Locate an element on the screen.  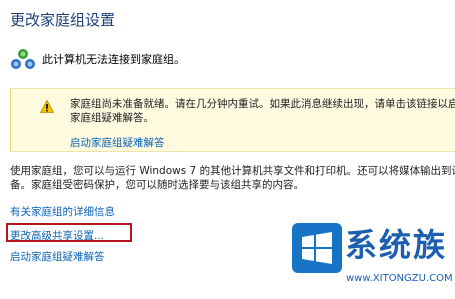
watermark-brand: 系统族 is located at coordinates (396, 245).